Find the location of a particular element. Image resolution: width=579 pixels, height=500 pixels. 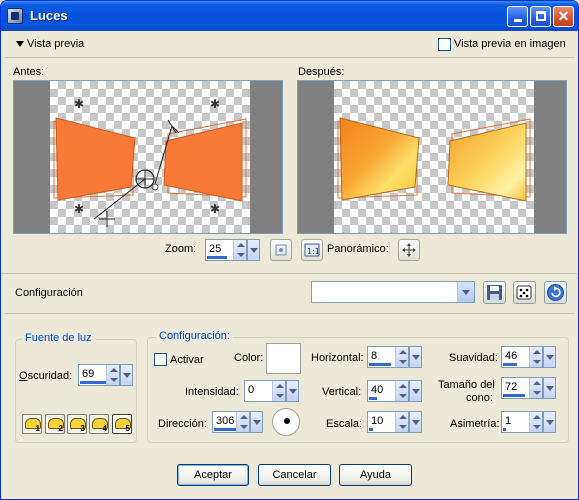

cancel-button: Cancelar is located at coordinates (294, 475).